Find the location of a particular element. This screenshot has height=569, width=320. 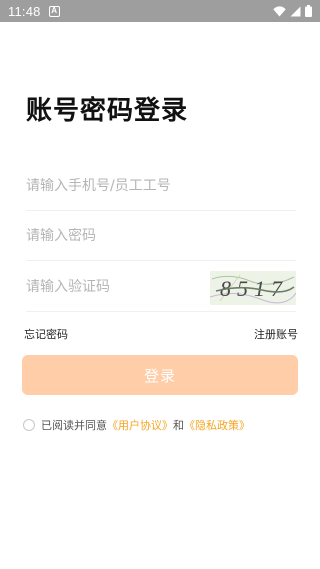

password-field-row is located at coordinates (161, 236).